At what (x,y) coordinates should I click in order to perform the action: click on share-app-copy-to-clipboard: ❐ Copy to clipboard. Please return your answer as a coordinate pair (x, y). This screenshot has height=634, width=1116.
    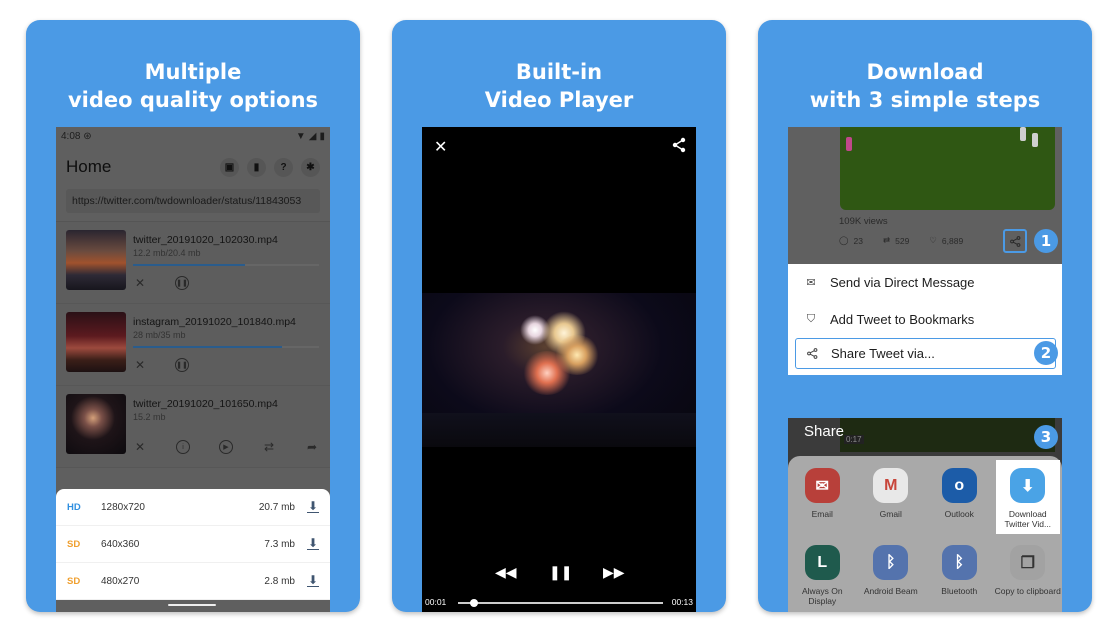
    Looking at the image, I should click on (1028, 574).